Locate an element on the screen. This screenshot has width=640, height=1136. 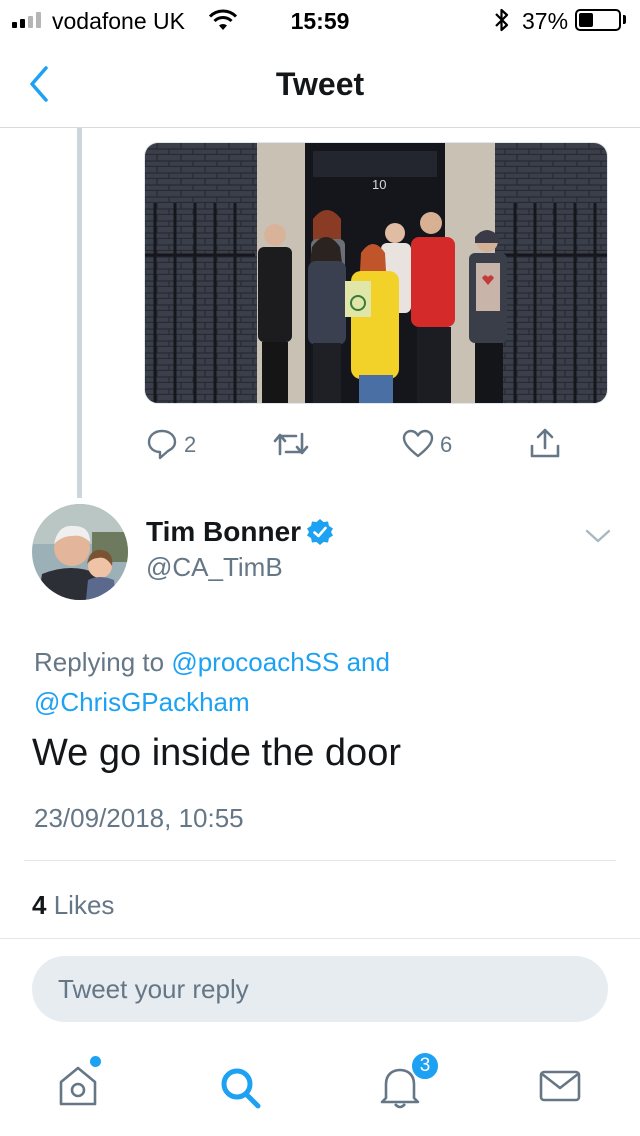
door-number: 10 is located at coordinates (379, 184).